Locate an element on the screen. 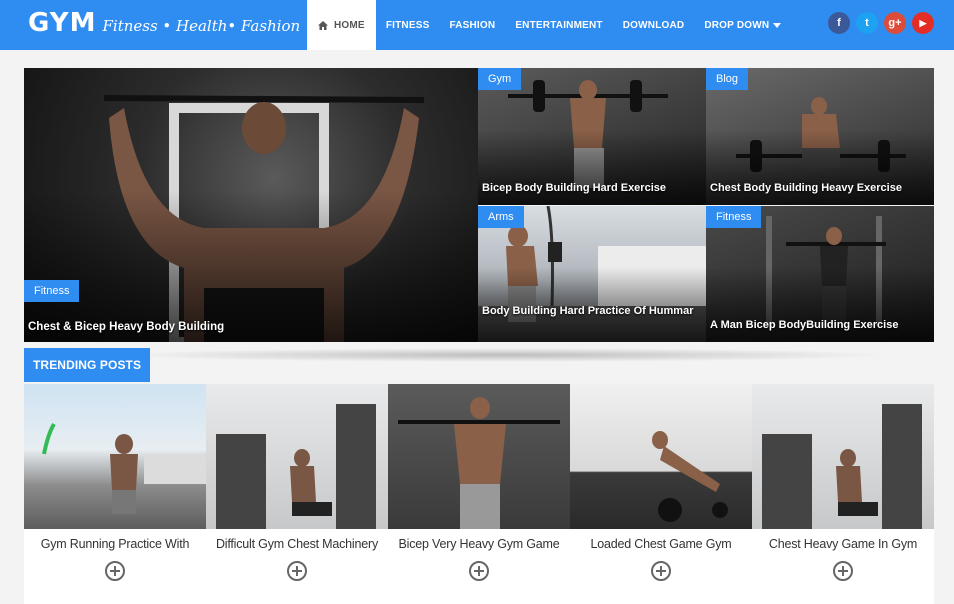 The image size is (954, 604). nav-dropdown: DROP DOWN is located at coordinates (742, 25).